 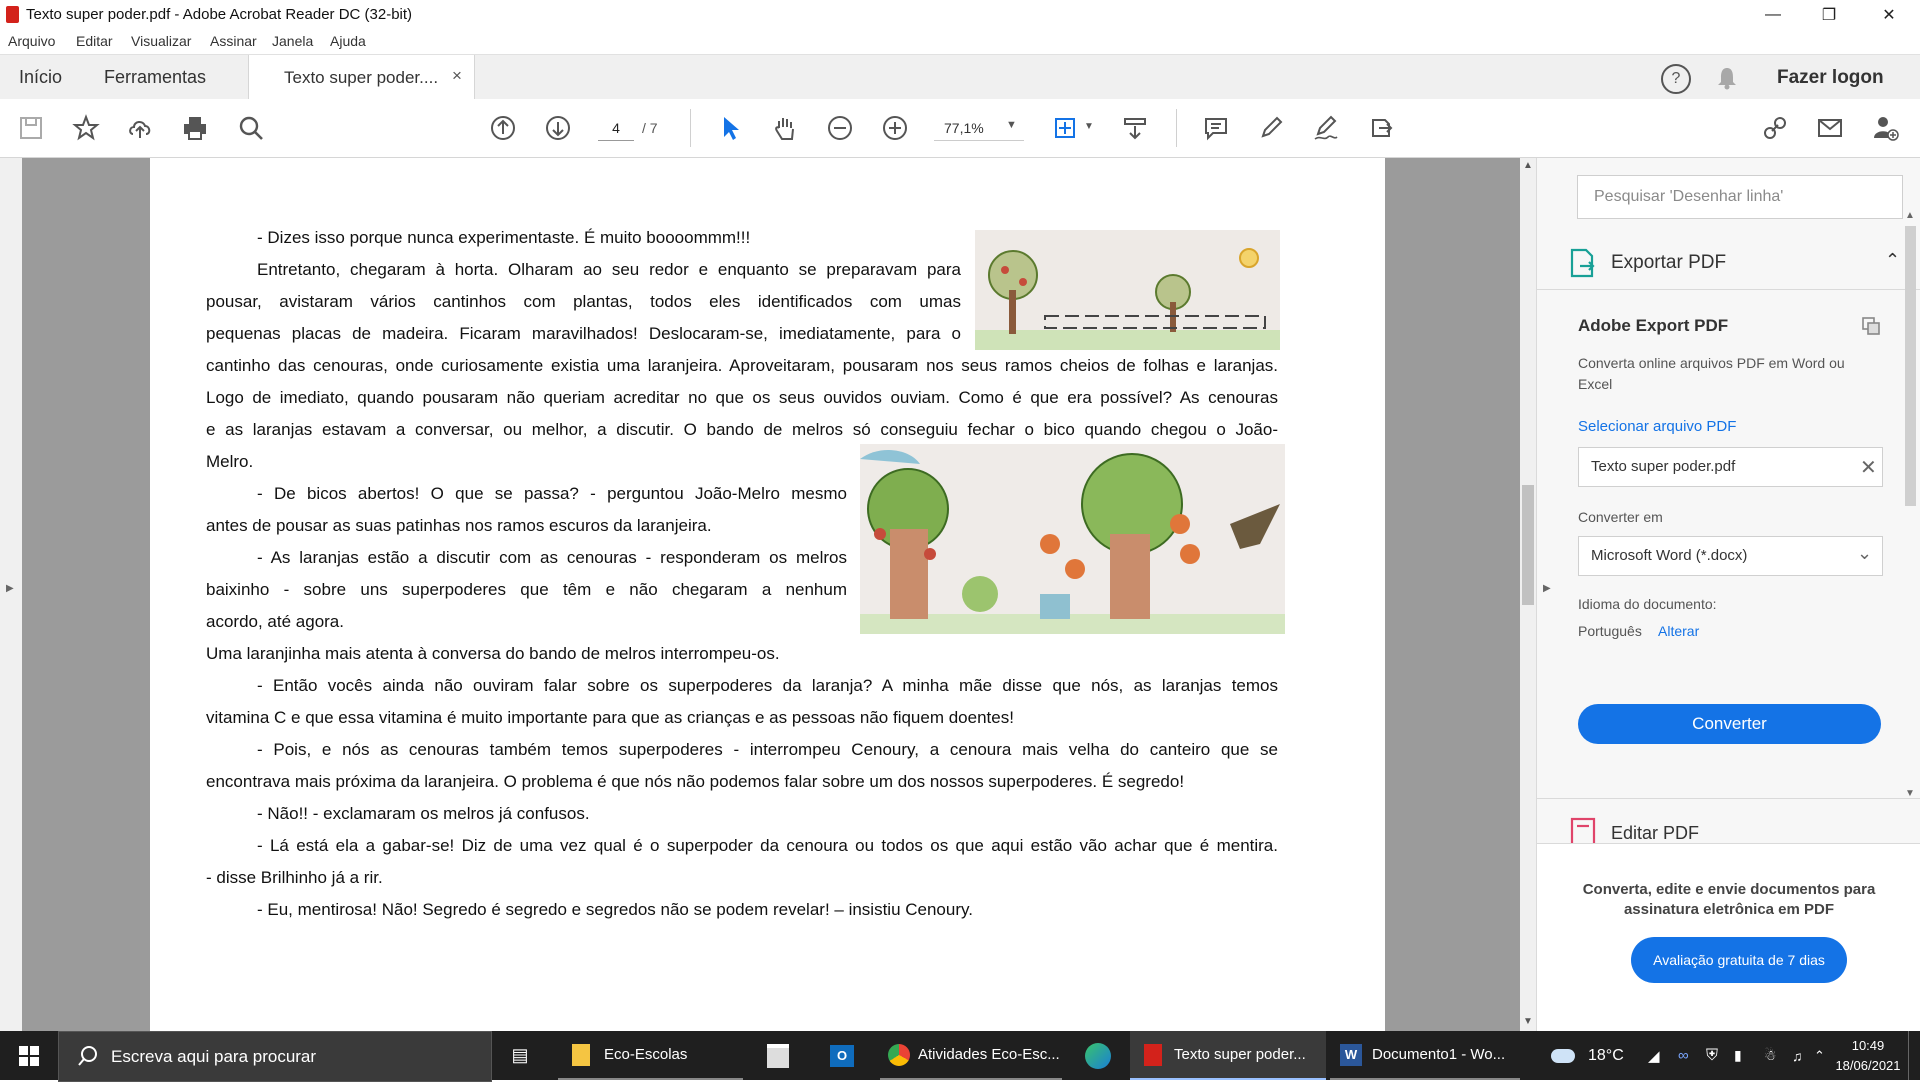 I want to click on convert-format-select: Microsoft Word (*.docx) ⌄, so click(x=1730, y=556).